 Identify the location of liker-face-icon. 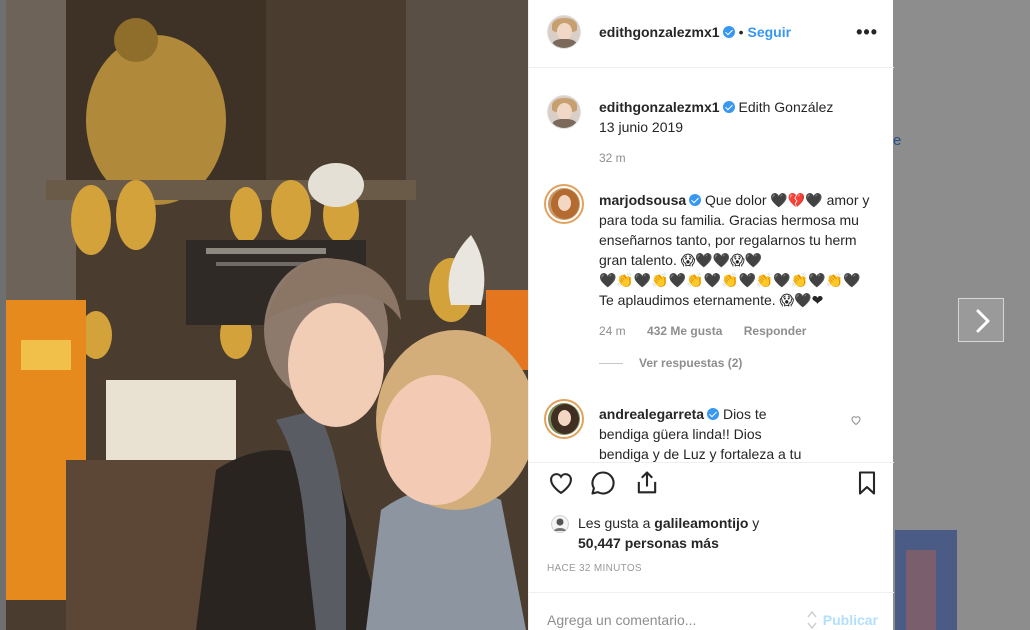
(560, 524).